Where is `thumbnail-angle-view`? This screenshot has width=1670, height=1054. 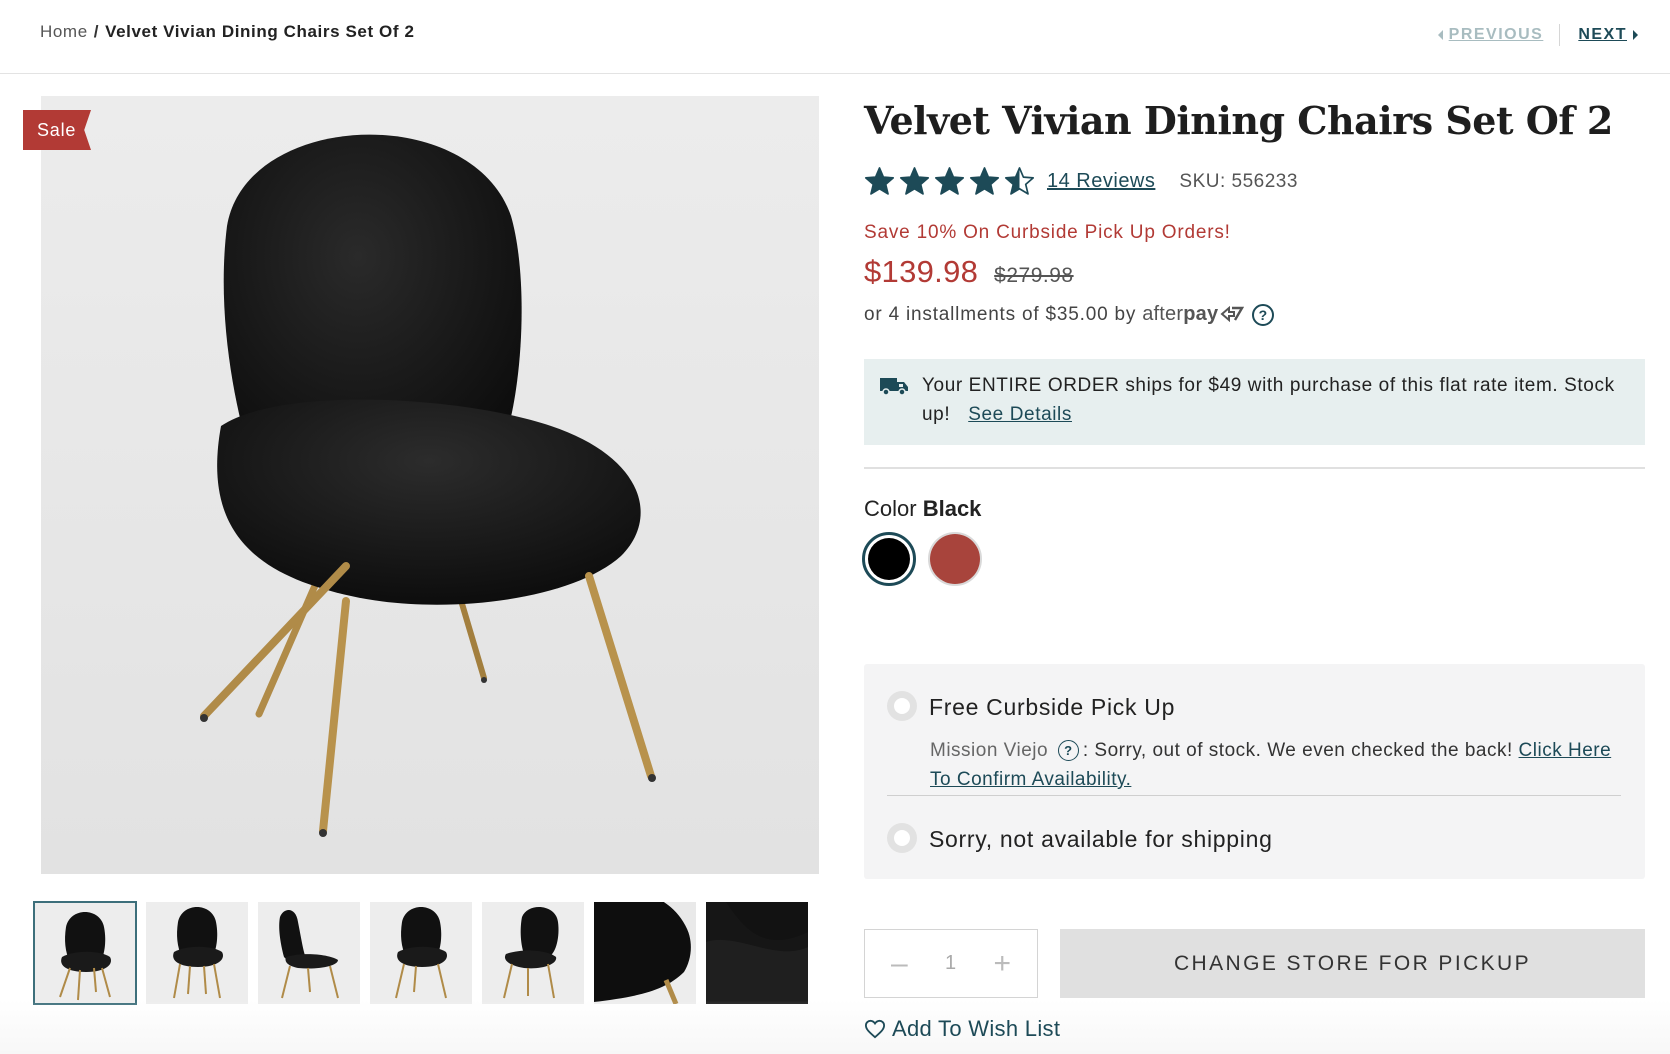 thumbnail-angle-view is located at coordinates (533, 953).